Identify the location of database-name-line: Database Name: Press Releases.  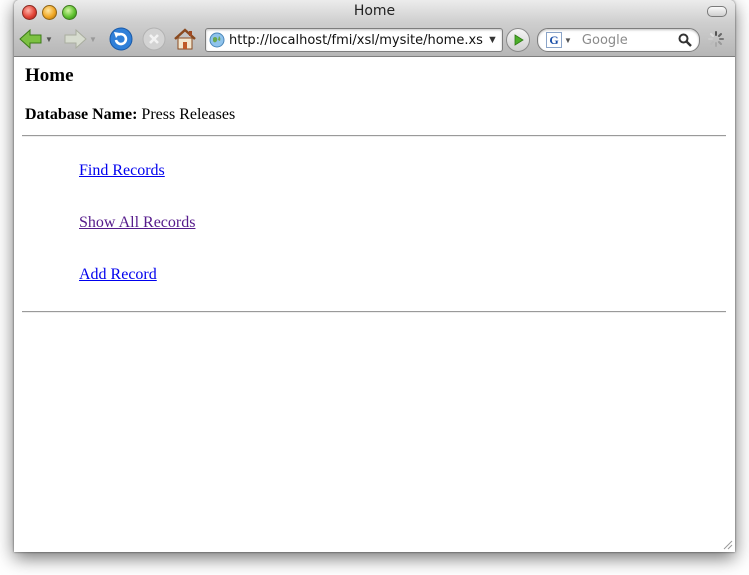
(130, 115).